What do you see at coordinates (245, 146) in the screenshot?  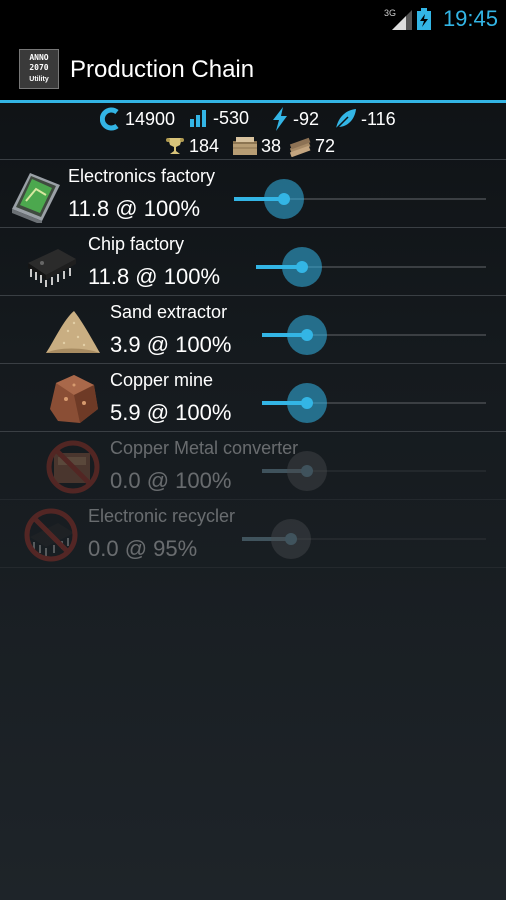 I see `tools-crate-icon` at bounding box center [245, 146].